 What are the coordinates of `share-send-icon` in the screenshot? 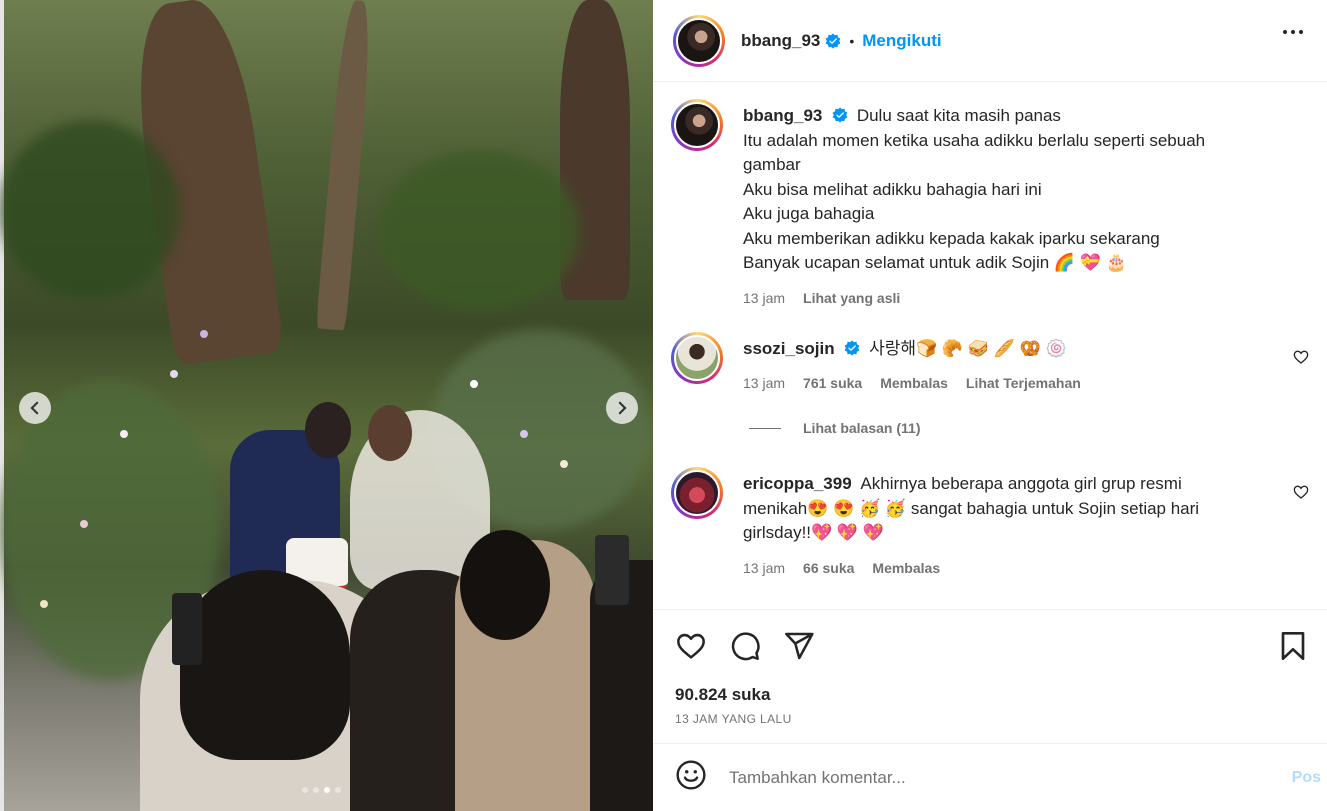 It's located at (799, 646).